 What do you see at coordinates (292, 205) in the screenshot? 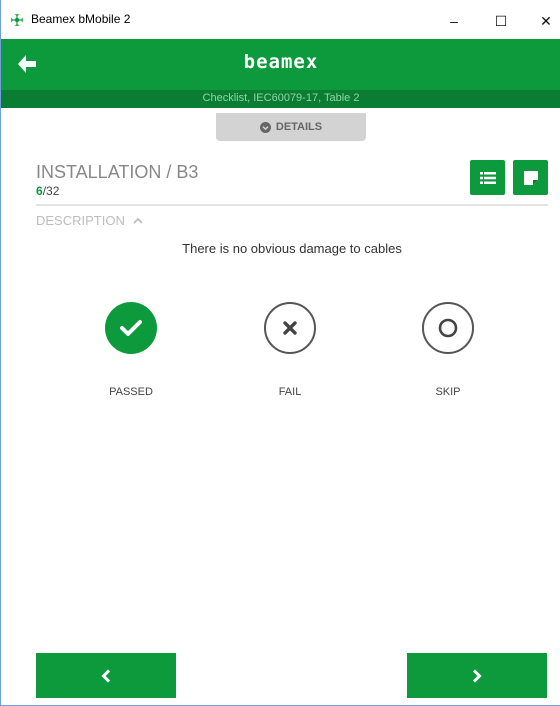
I see `section-divider` at bounding box center [292, 205].